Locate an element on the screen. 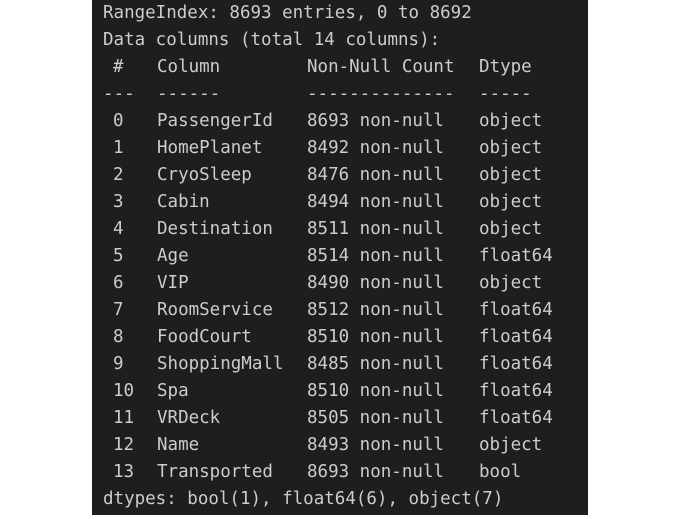  row-column: HomePlanet is located at coordinates (210, 148).